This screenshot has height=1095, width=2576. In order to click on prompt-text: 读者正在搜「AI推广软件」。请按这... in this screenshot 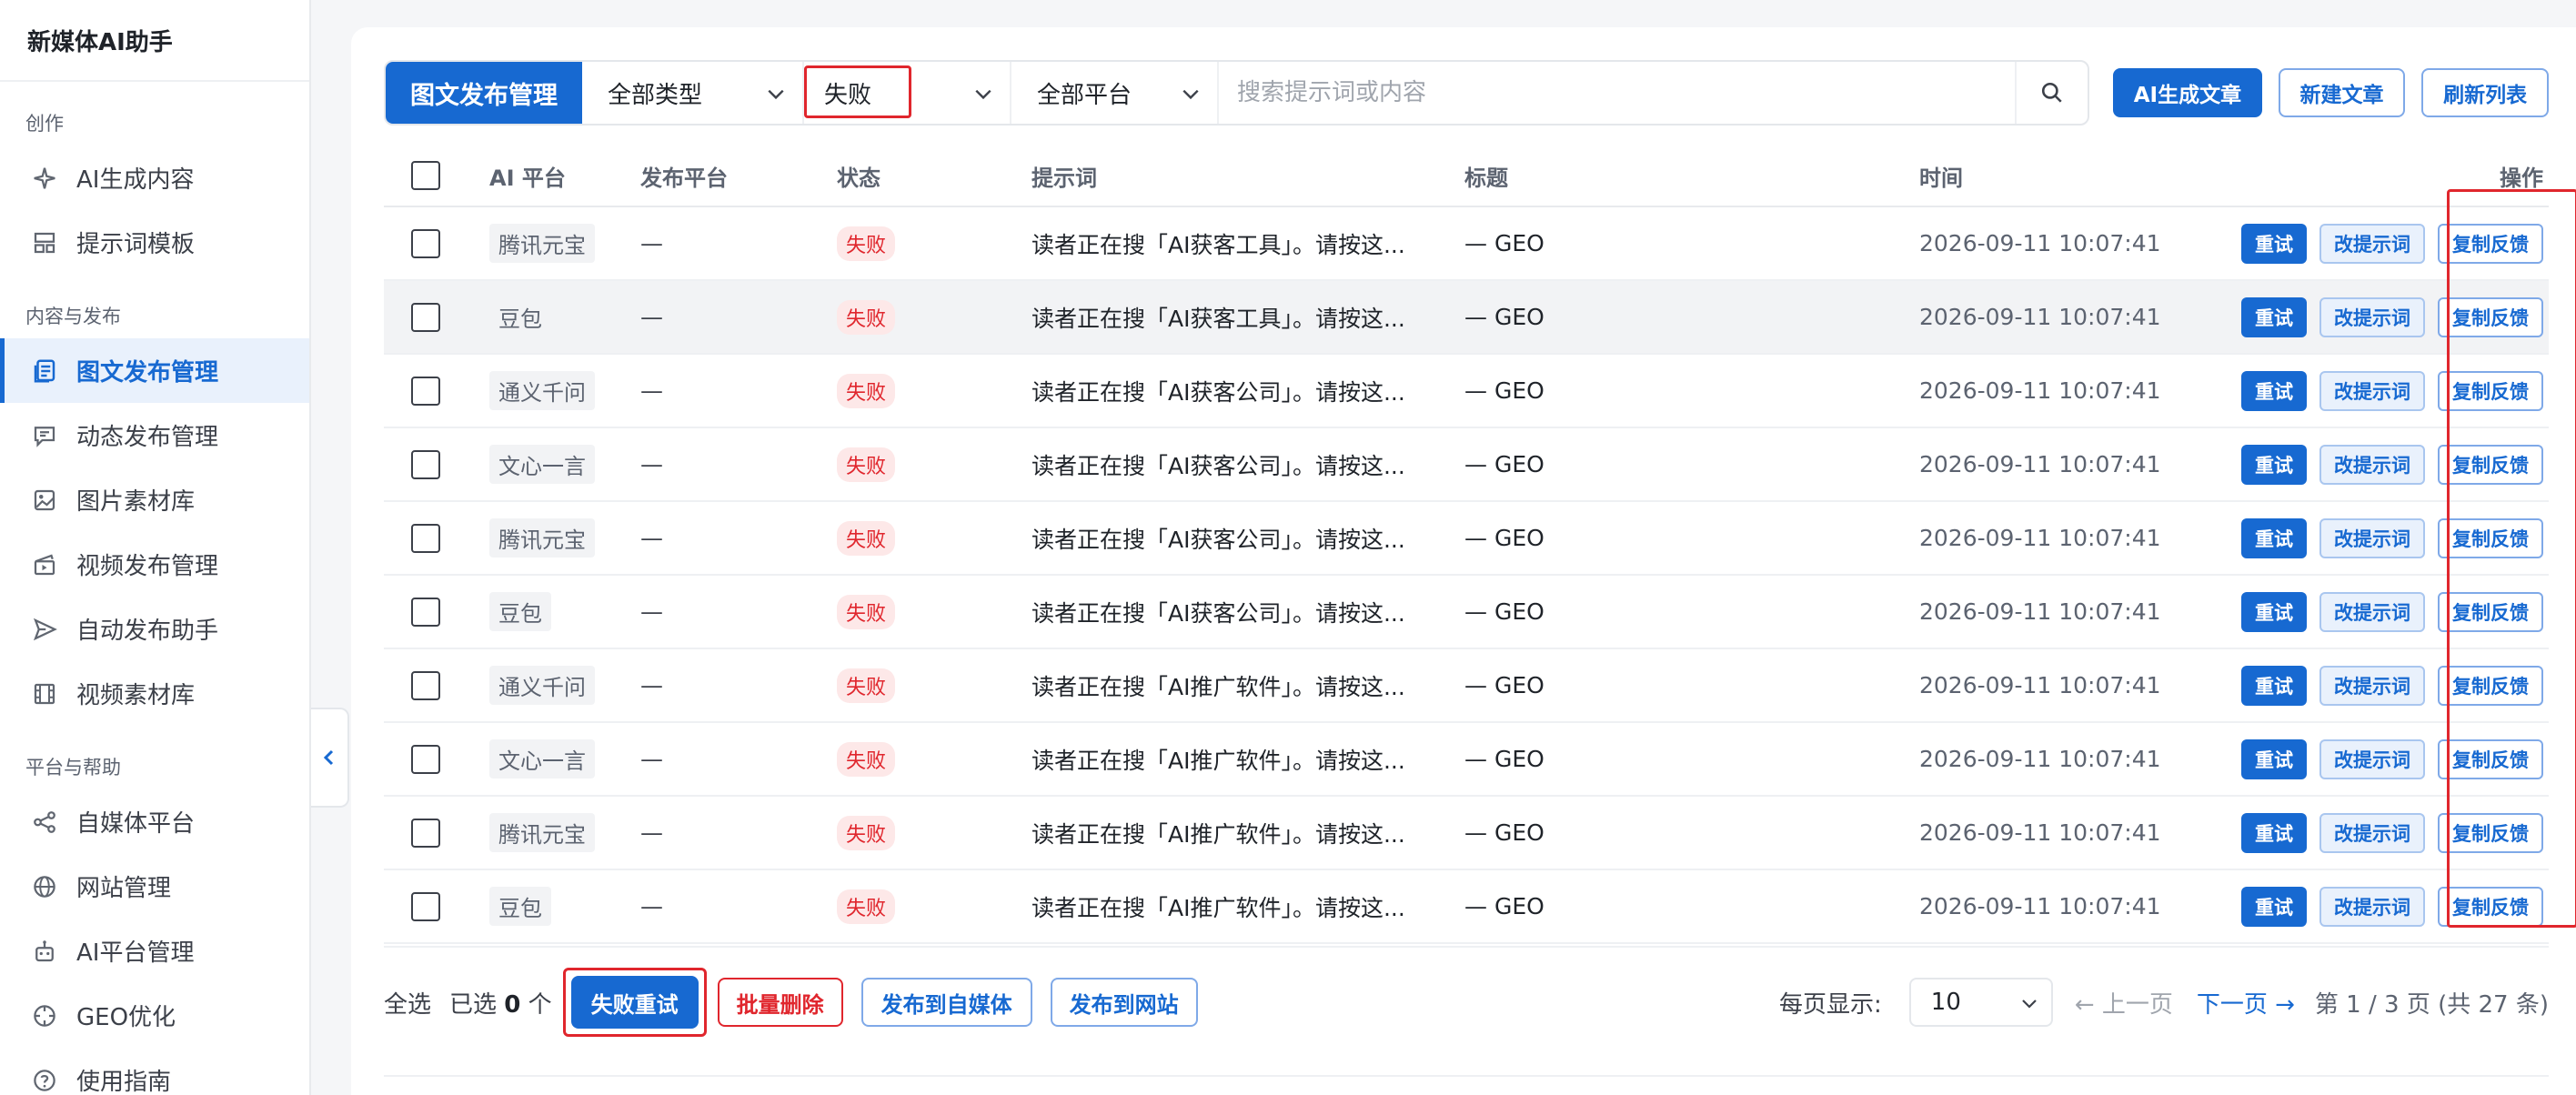, I will do `click(1218, 760)`.